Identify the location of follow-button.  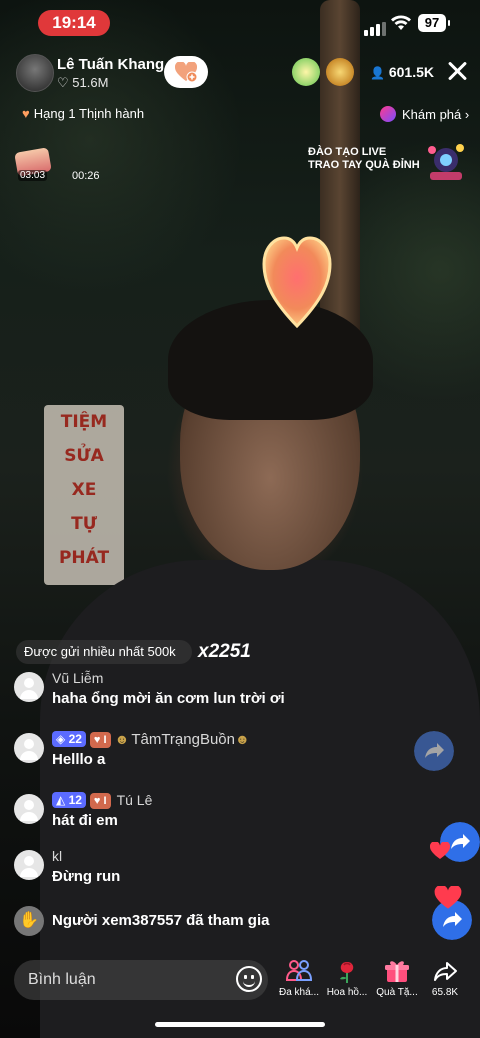
(186, 72).